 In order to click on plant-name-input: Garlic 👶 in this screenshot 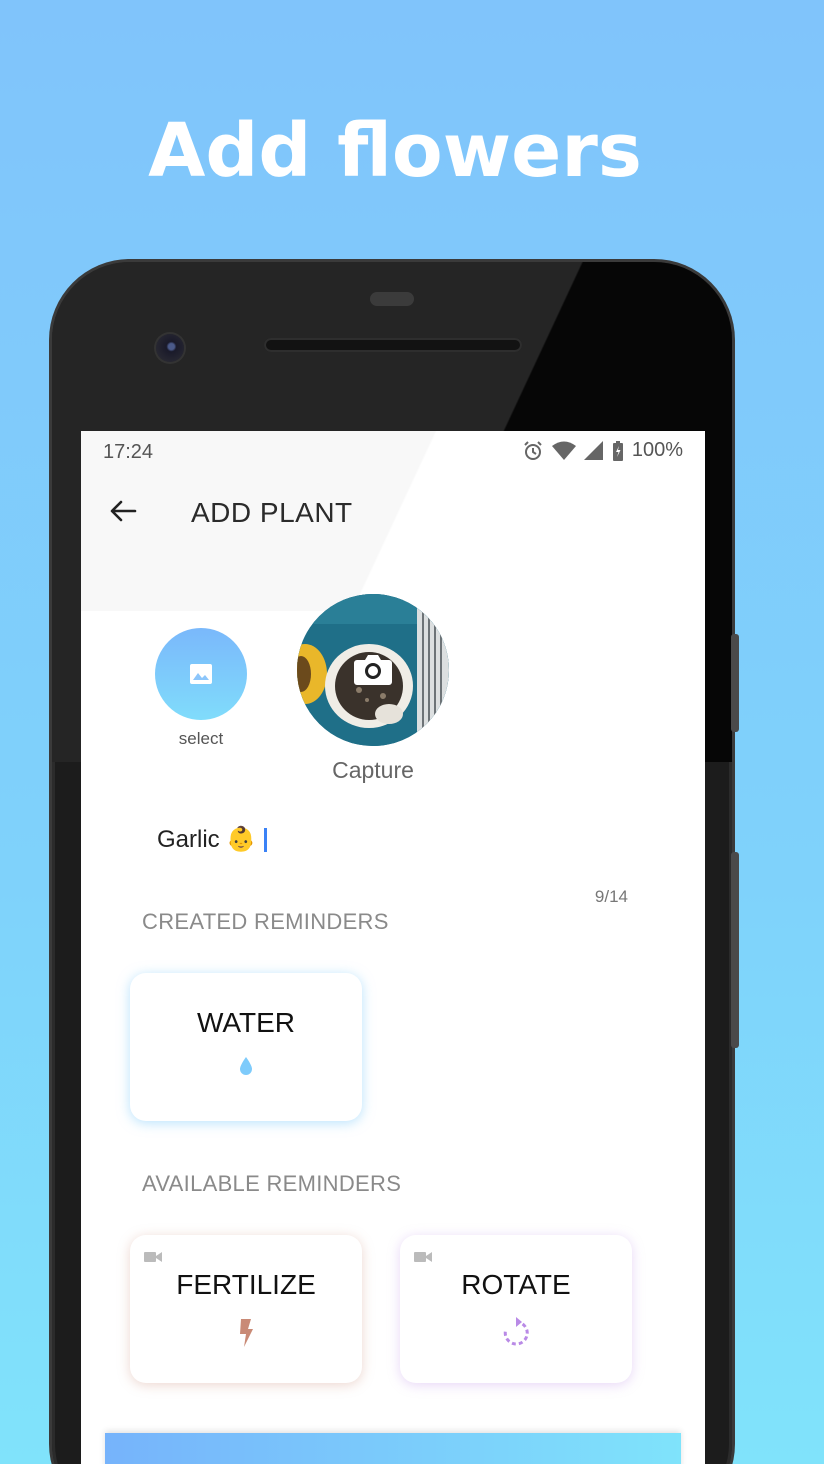, I will do `click(212, 839)`.